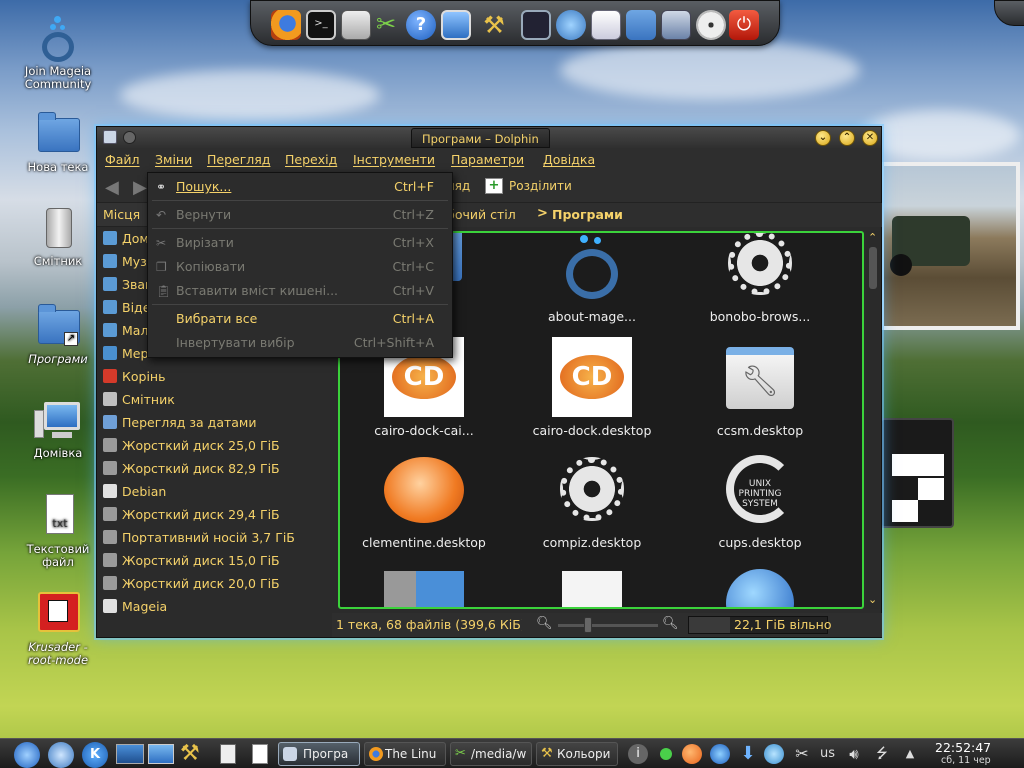  I want to click on chat-icon, so click(774, 754).